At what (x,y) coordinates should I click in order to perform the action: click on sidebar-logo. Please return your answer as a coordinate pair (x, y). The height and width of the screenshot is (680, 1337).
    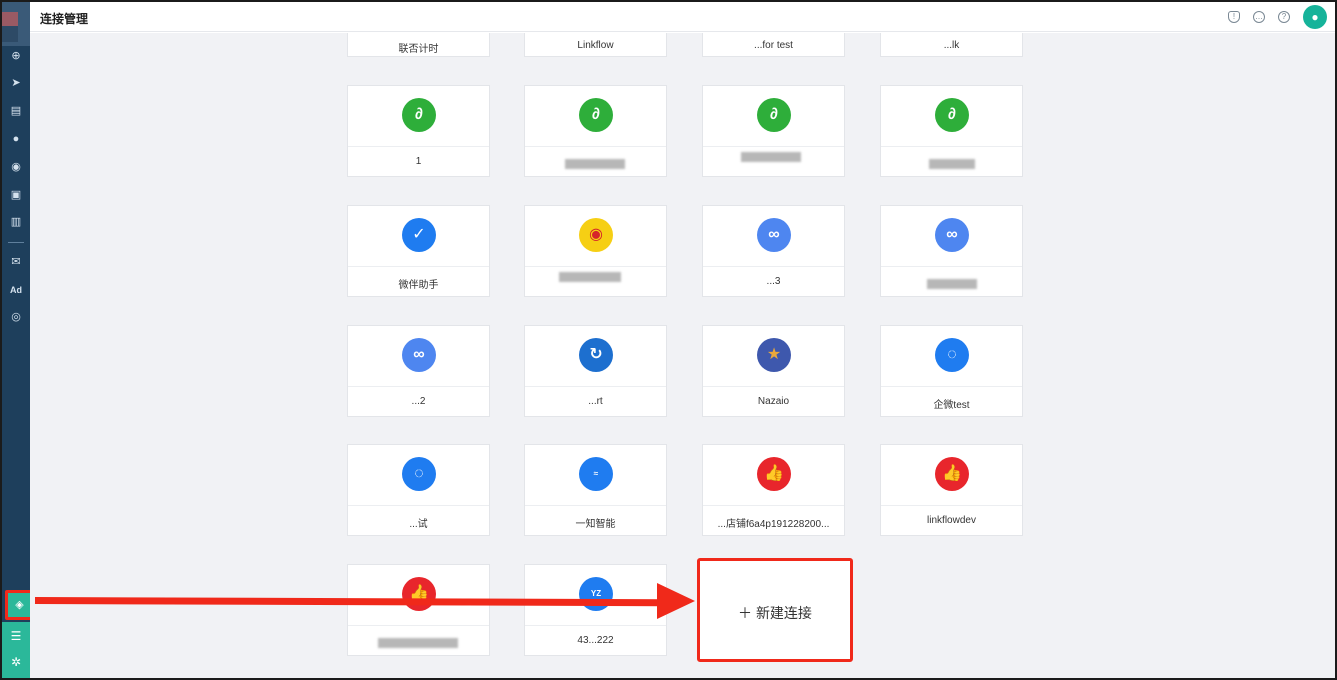
    Looking at the image, I should click on (16, 24).